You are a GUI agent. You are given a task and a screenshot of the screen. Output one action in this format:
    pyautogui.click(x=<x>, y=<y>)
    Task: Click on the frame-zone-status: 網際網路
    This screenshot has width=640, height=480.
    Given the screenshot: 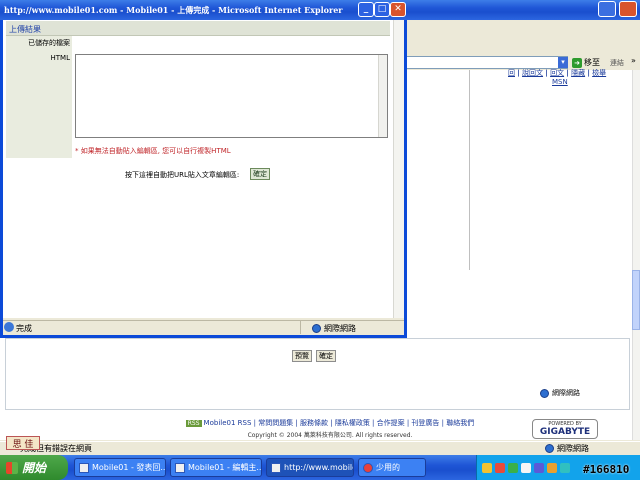 What is the action you would take?
    pyautogui.click(x=560, y=393)
    